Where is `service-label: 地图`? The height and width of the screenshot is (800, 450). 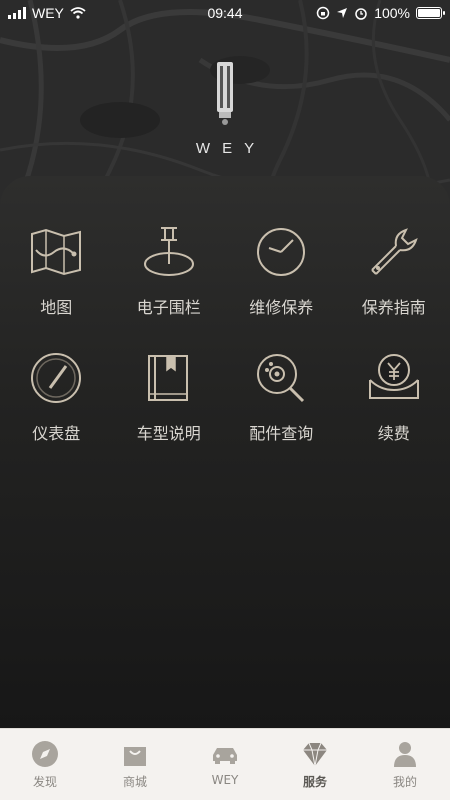 service-label: 地图 is located at coordinates (56, 307).